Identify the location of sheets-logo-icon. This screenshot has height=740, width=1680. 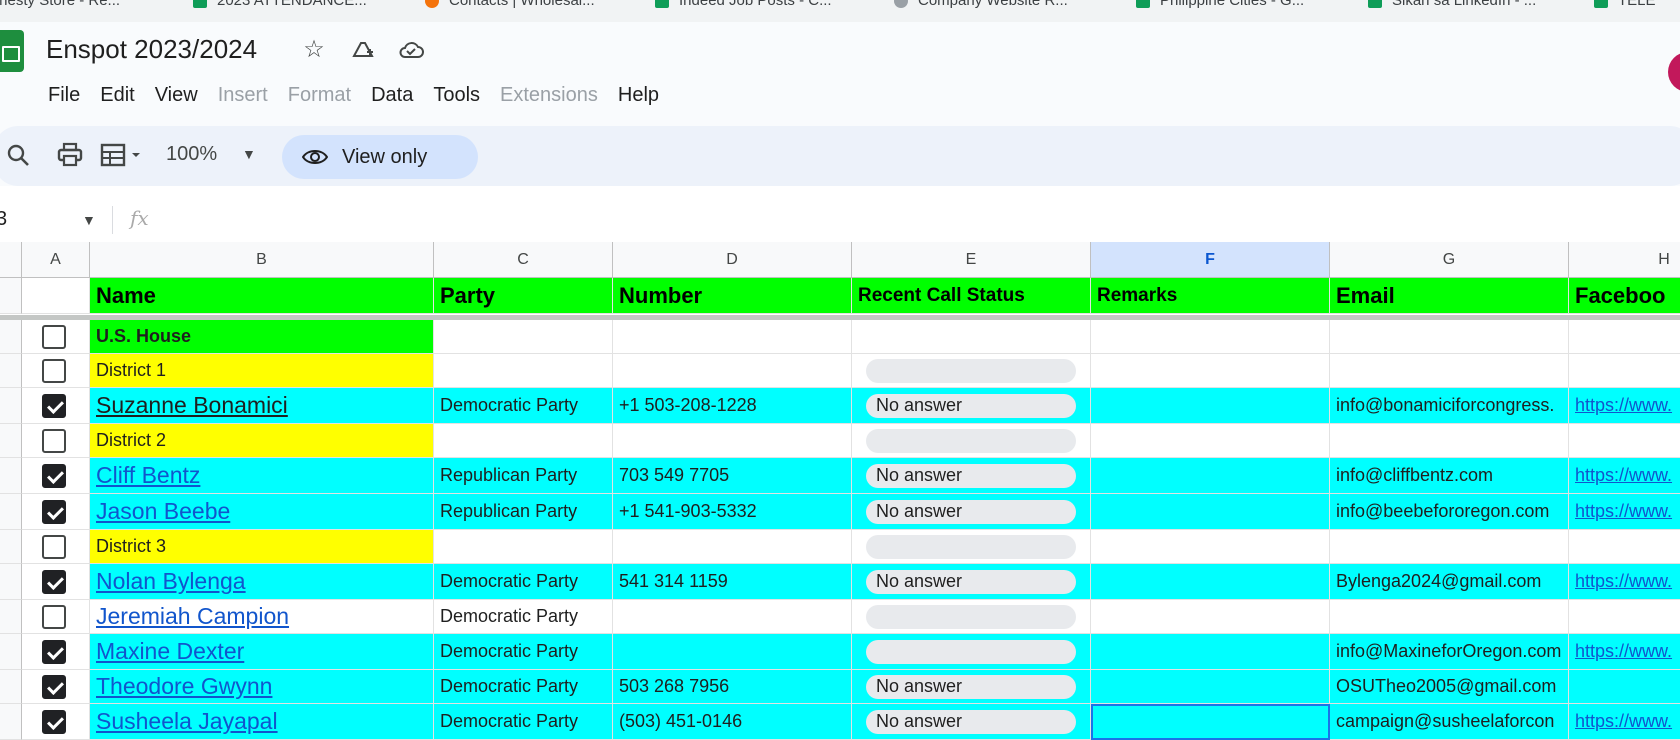
(12, 51).